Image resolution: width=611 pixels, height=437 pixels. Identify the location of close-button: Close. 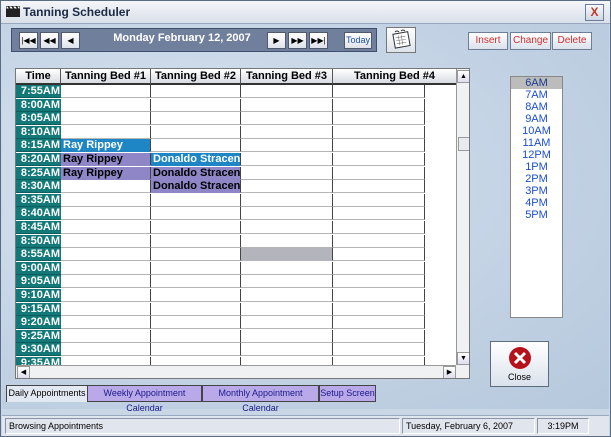
(519, 364).